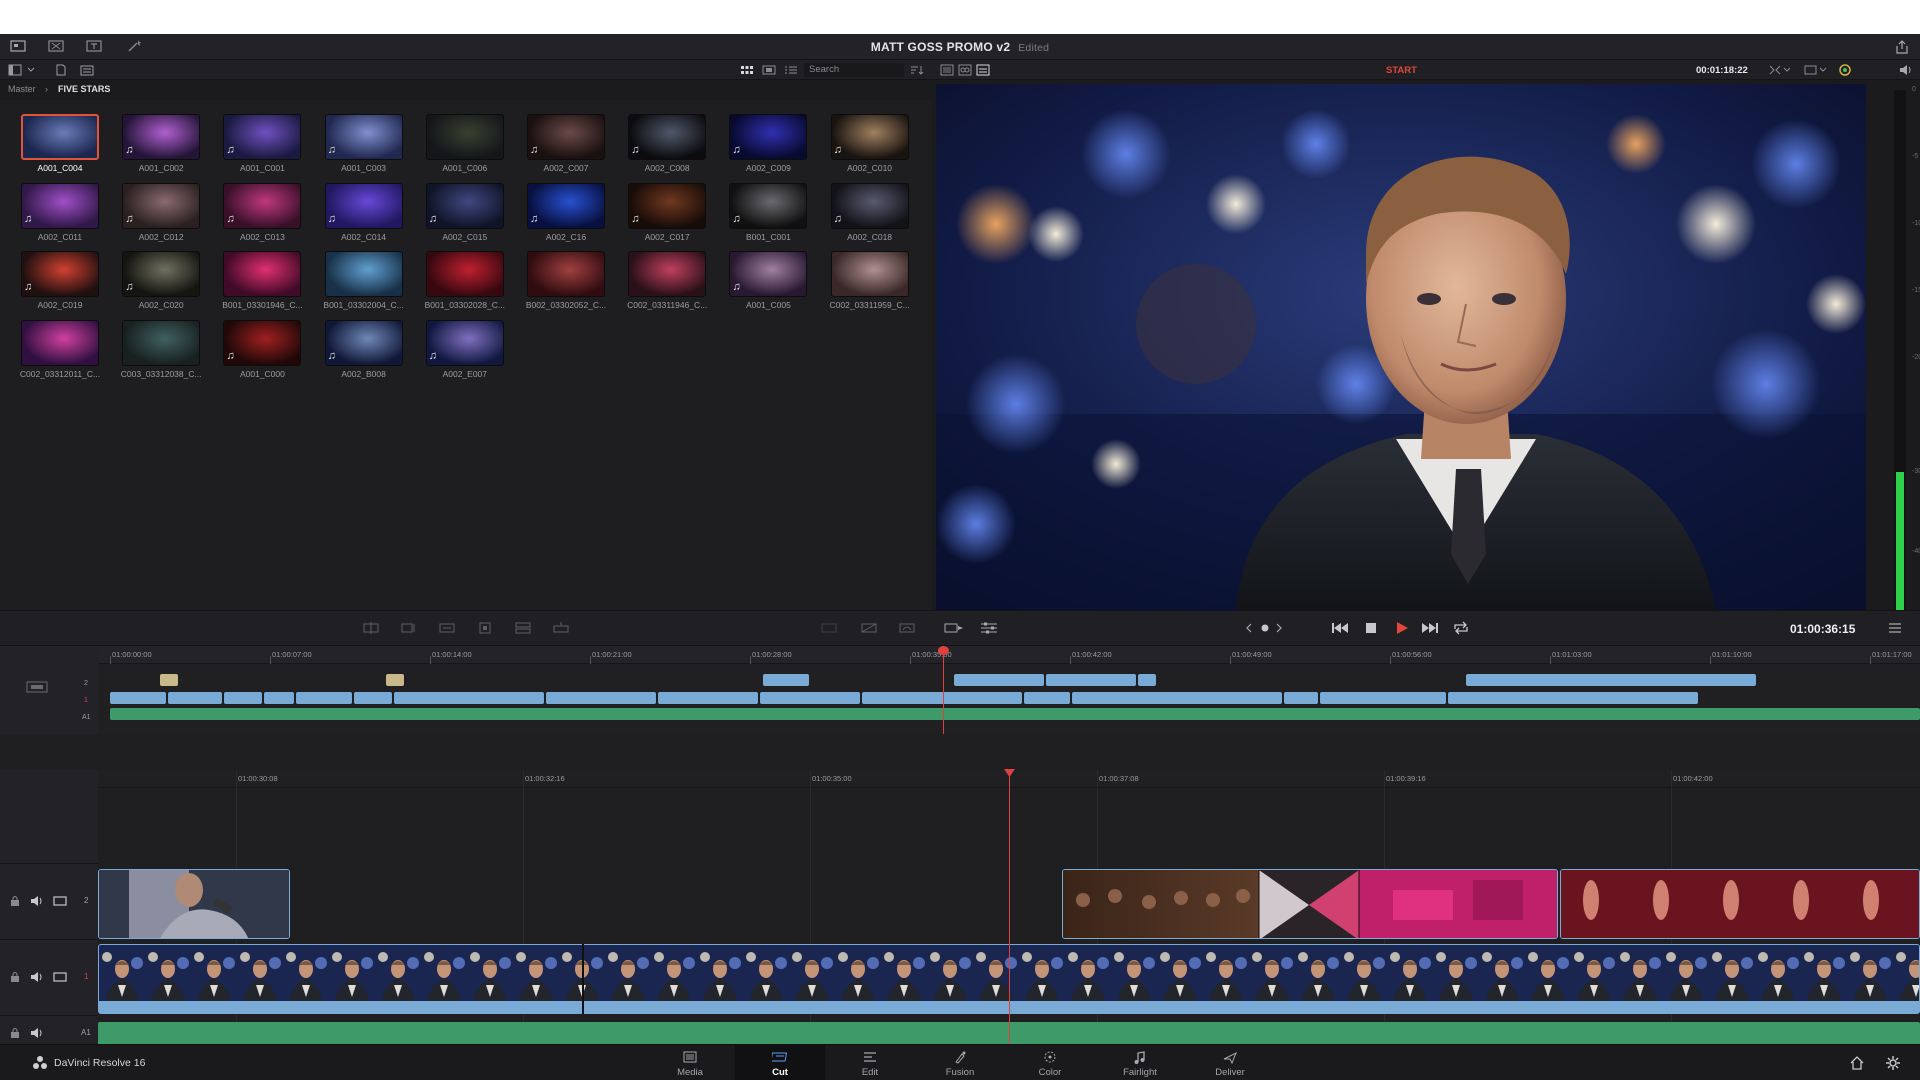 The height and width of the screenshot is (1080, 1920). Describe the element at coordinates (780, 1062) in the screenshot. I see `page-tab-cut: Cut` at that location.